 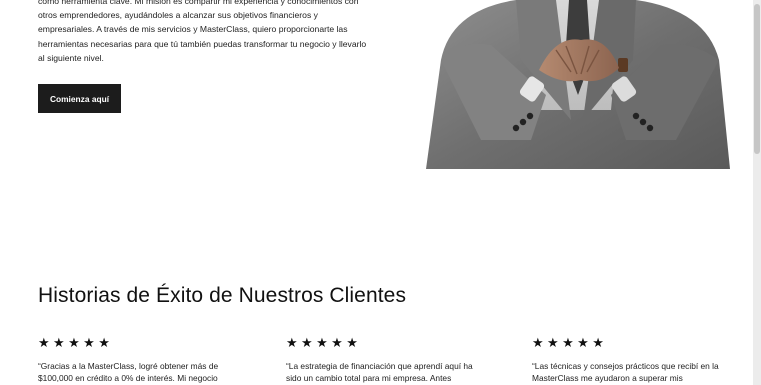 What do you see at coordinates (757, 79) in the screenshot?
I see `scrollbar-thumb` at bounding box center [757, 79].